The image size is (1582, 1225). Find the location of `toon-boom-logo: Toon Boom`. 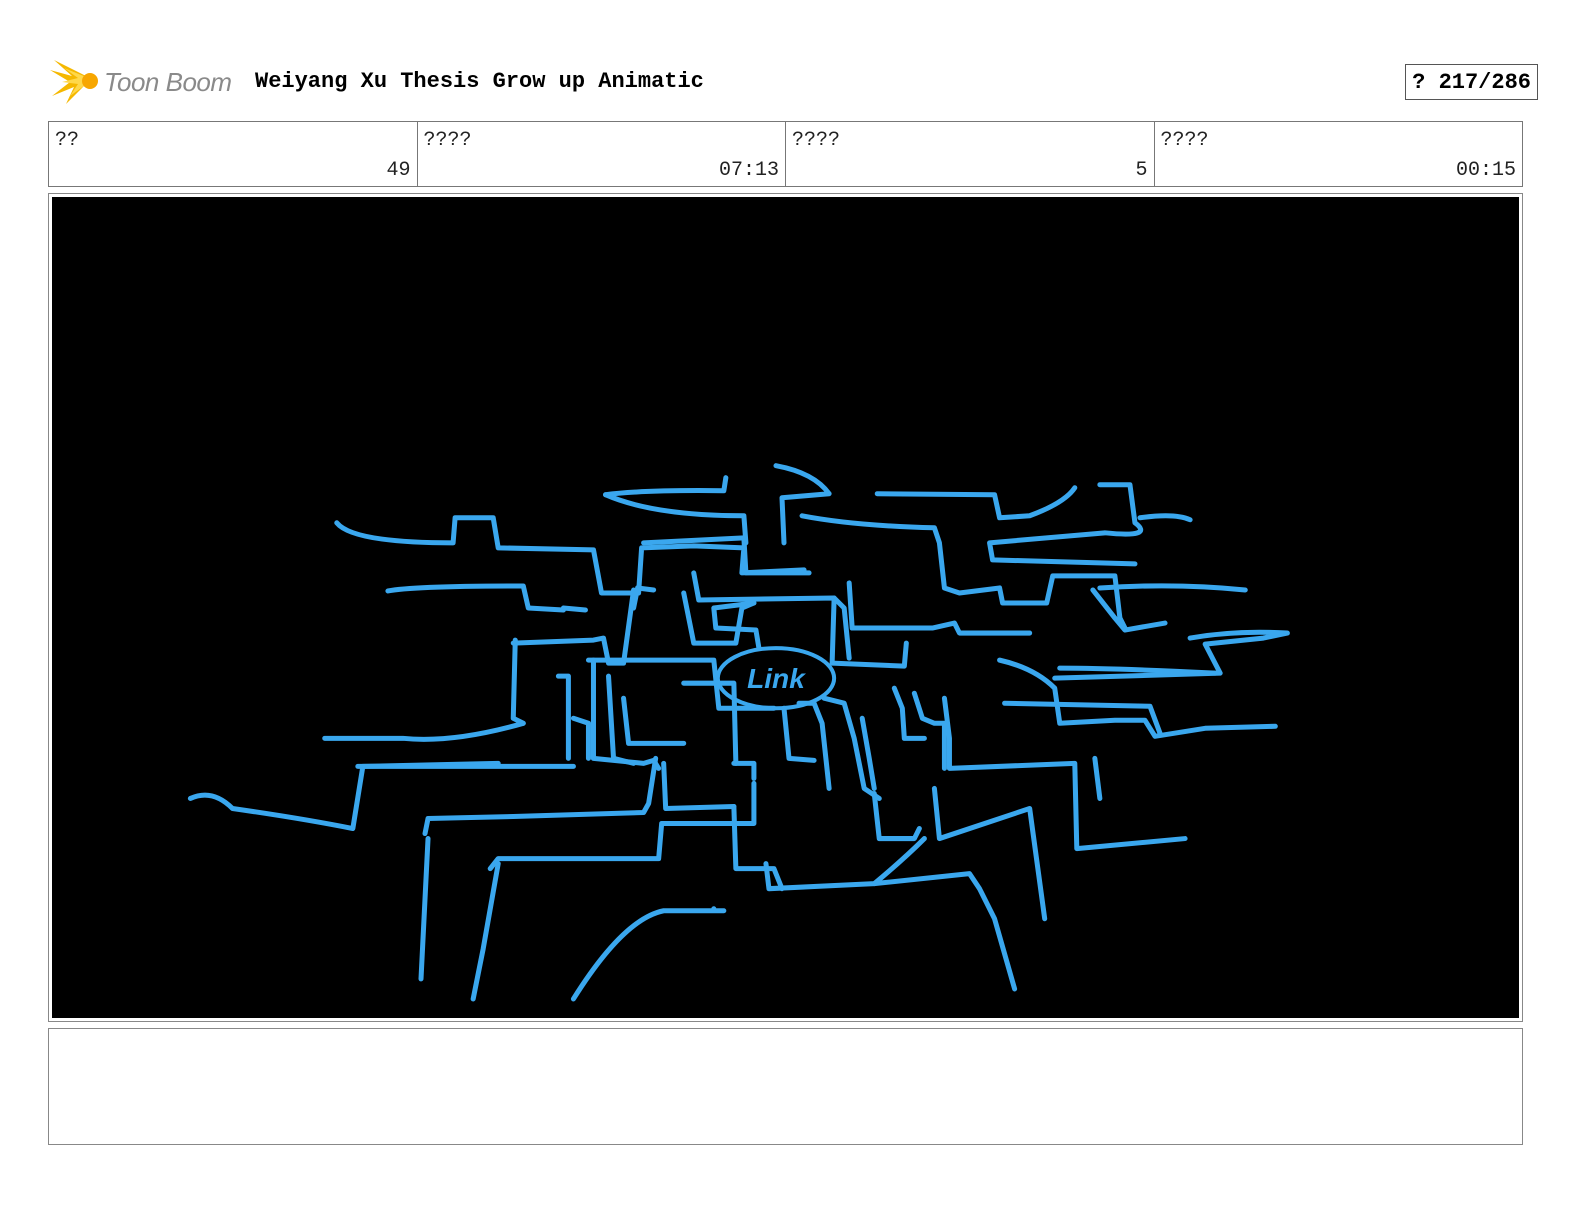

toon-boom-logo: Toon Boom is located at coordinates (145, 81).